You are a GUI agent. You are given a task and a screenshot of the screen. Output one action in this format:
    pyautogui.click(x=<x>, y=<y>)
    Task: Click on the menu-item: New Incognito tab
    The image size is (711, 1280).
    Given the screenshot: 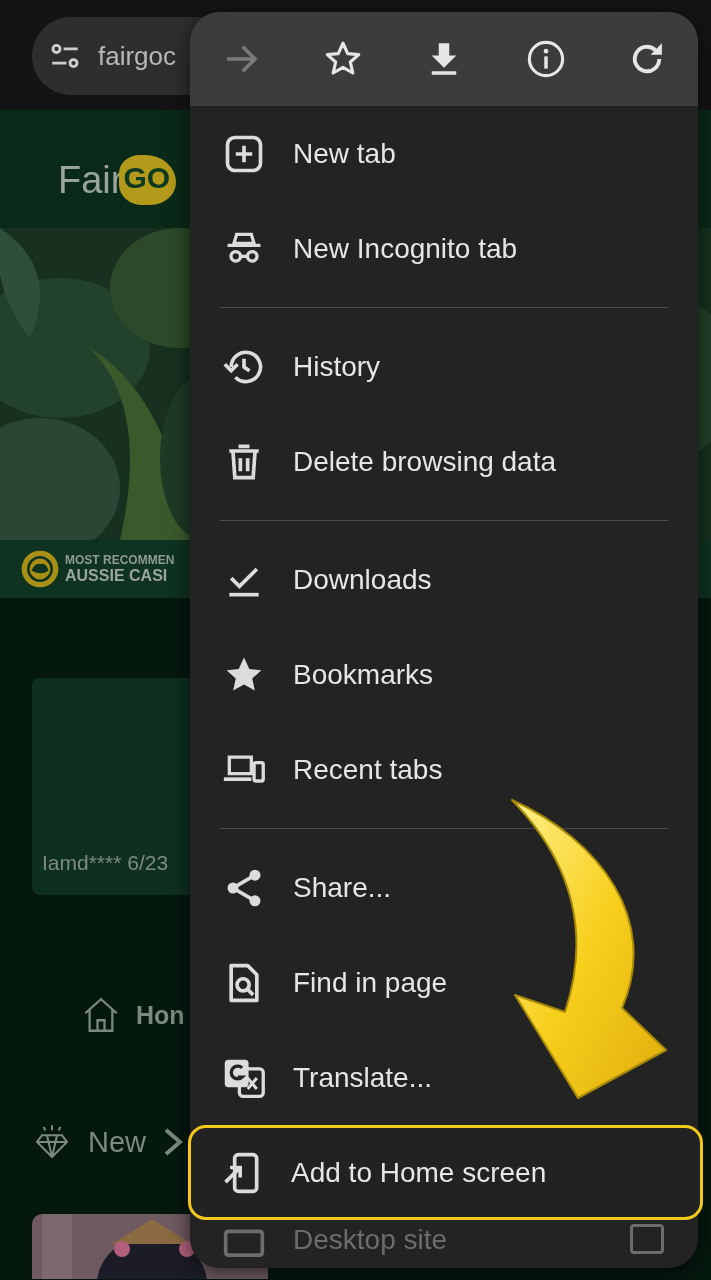 What is the action you would take?
    pyautogui.click(x=444, y=248)
    